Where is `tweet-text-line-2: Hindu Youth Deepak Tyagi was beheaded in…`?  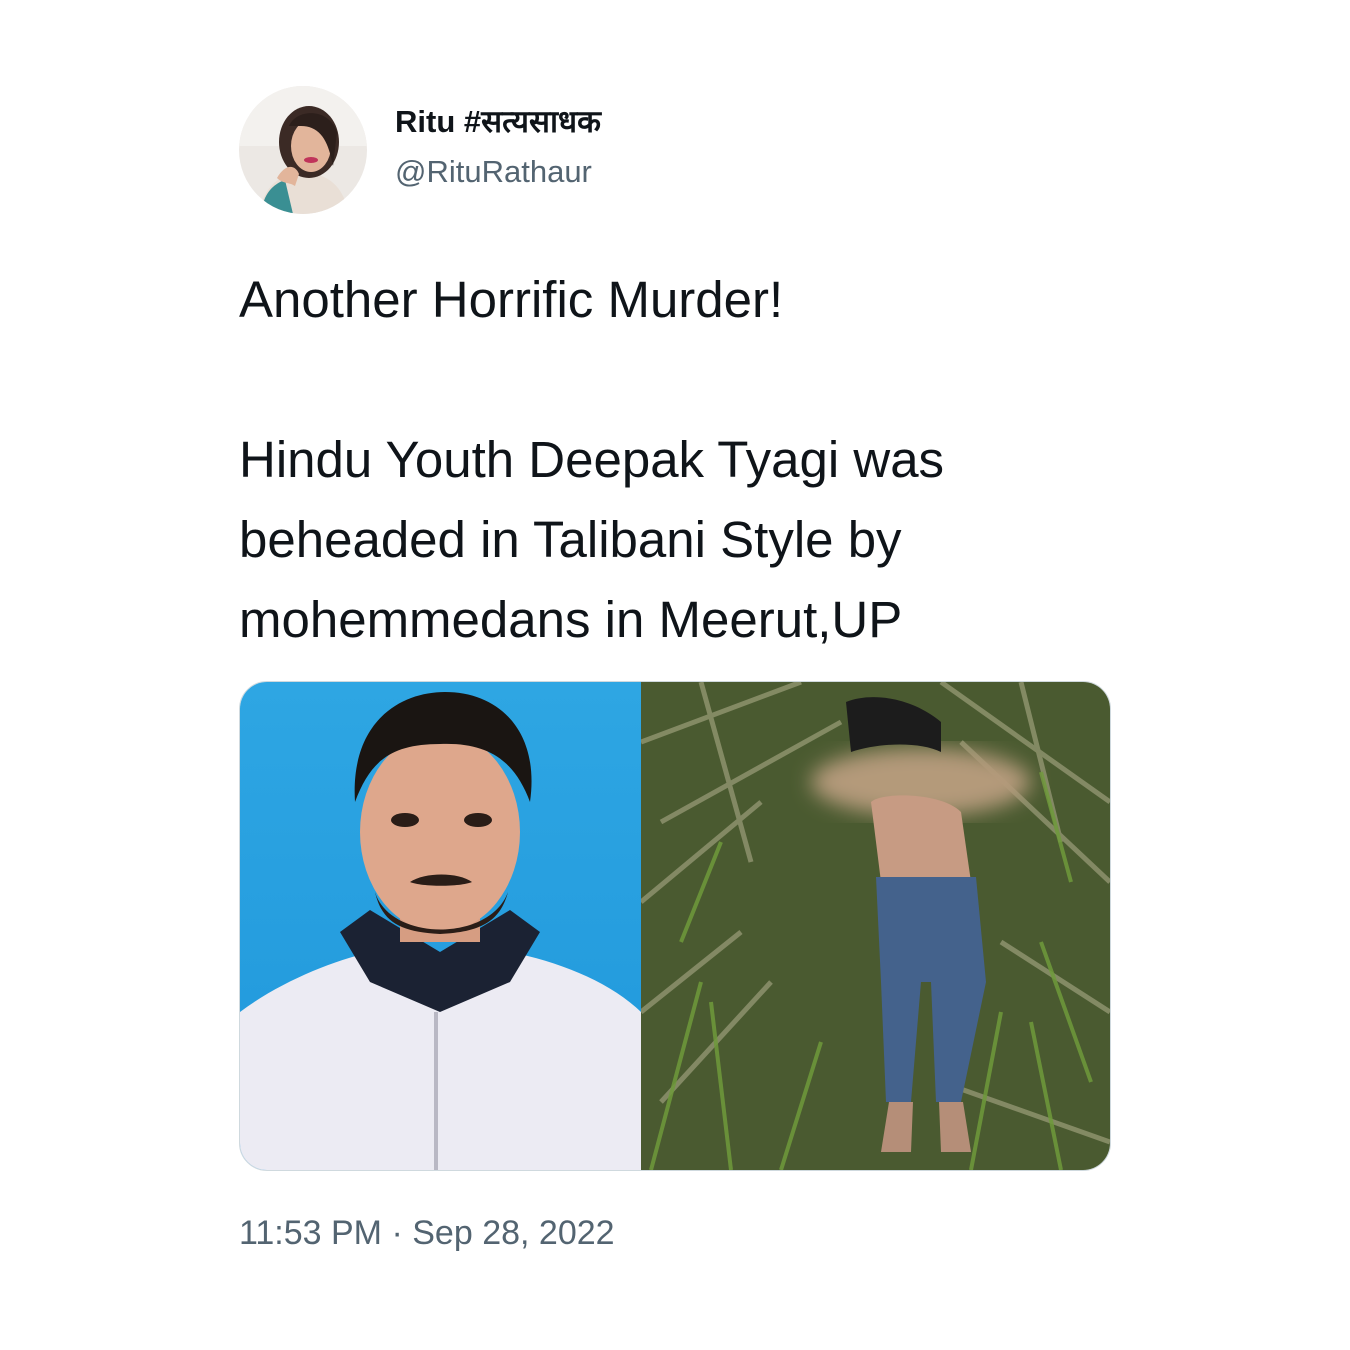 tweet-text-line-2: Hindu Youth Deepak Tyagi was beheaded in… is located at coordinates (592, 539).